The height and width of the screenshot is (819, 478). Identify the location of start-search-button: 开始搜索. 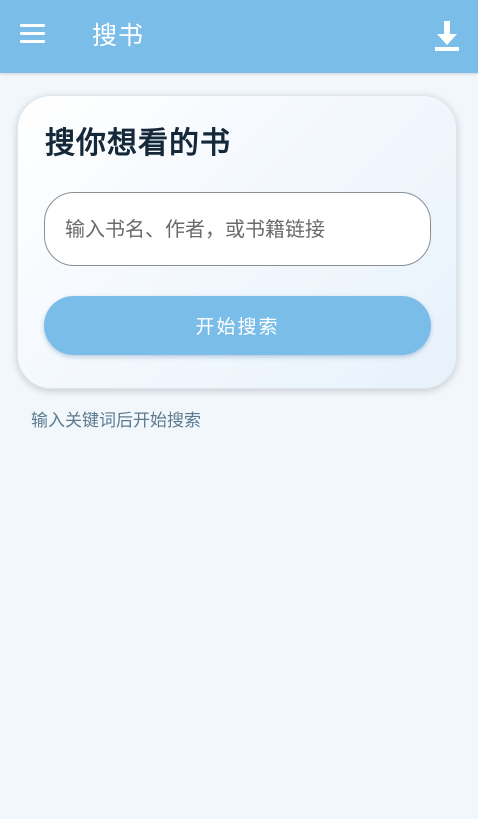
(237, 325).